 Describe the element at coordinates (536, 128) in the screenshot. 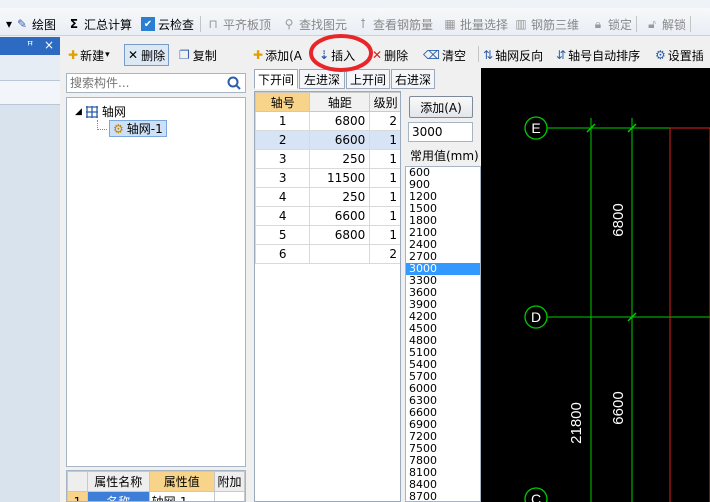

I see `axis-bubble-e: E` at that location.